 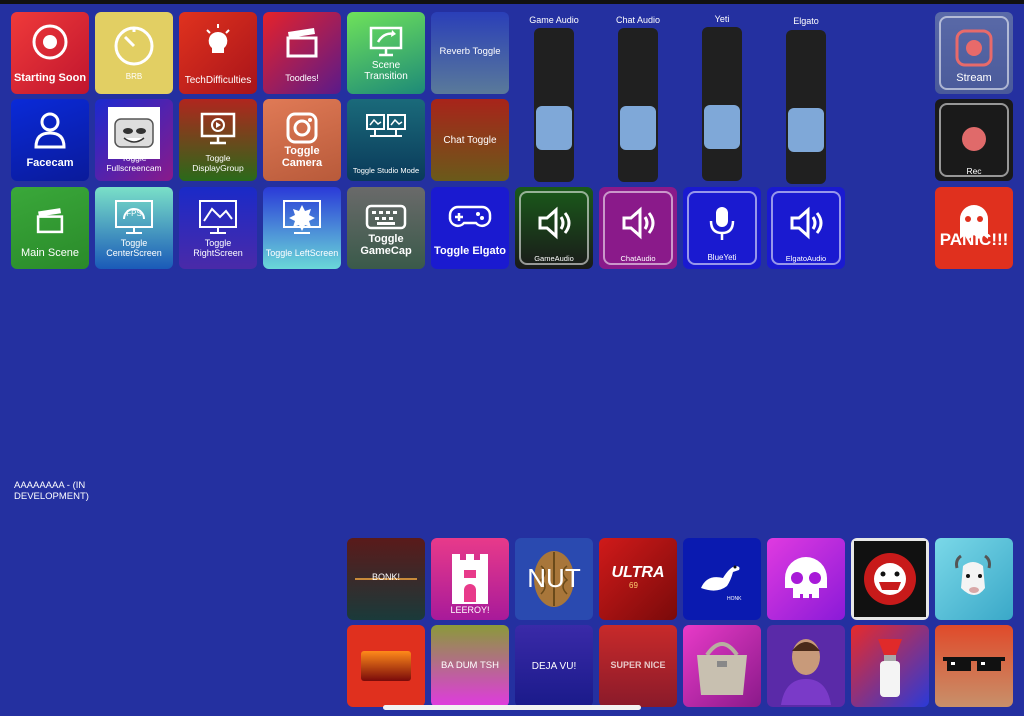 I want to click on chat-toggle-label: Chat Toggle, so click(x=470, y=140).